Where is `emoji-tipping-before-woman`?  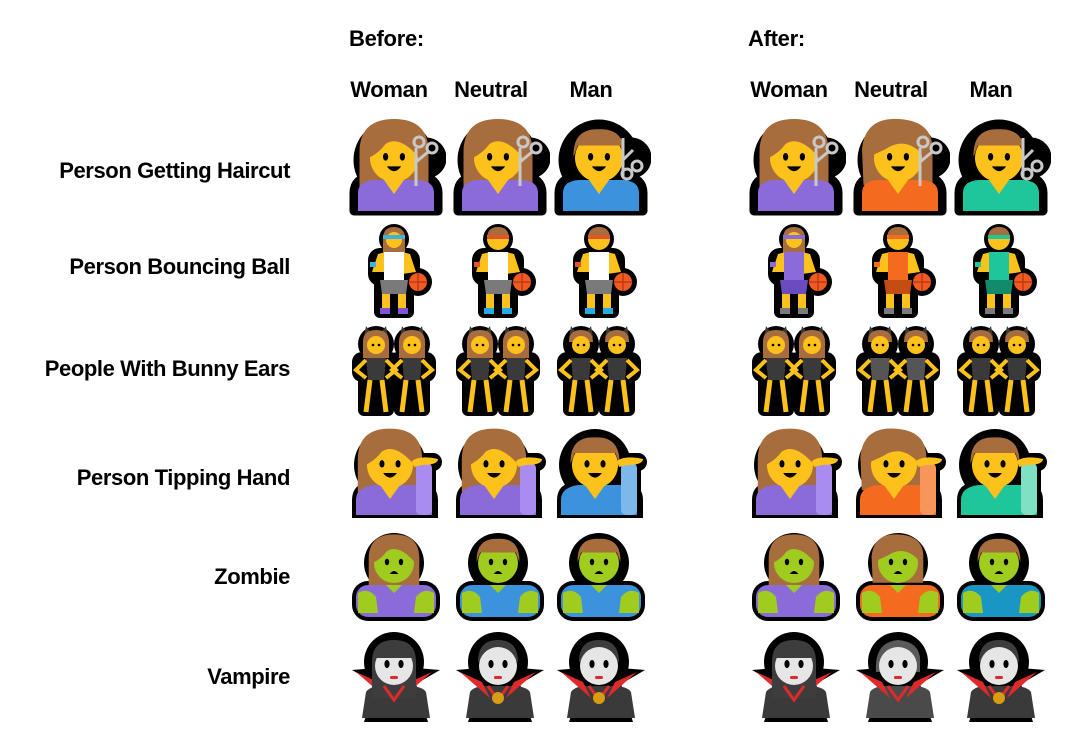
emoji-tipping-before-woman is located at coordinates (396, 475).